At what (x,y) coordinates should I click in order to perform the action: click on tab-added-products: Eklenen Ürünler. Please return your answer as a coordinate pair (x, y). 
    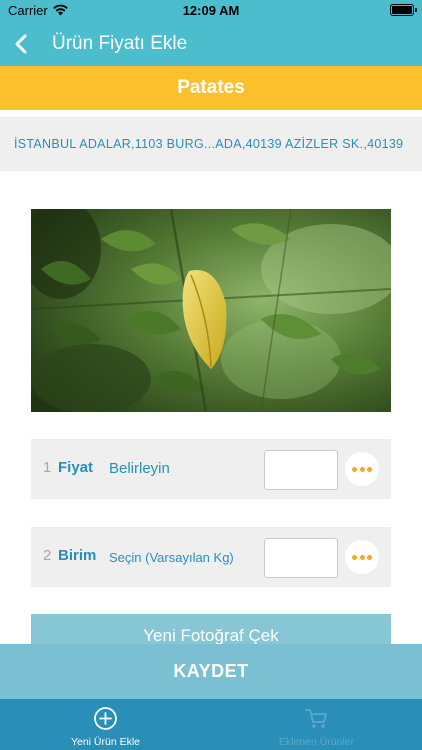
    Looking at the image, I should click on (316, 724).